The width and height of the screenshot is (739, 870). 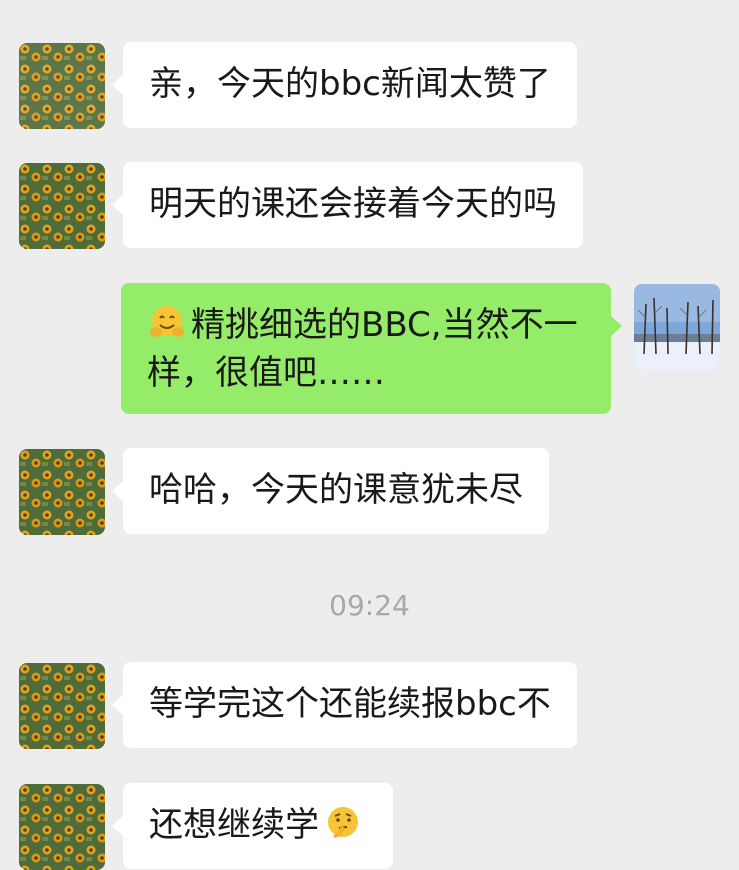 What do you see at coordinates (343, 822) in the screenshot?
I see `thinking-face-emoji-icon` at bounding box center [343, 822].